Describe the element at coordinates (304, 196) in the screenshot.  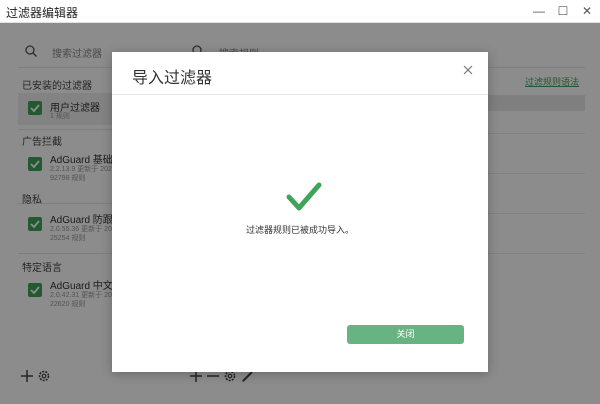
I see `success-check-icon` at that location.